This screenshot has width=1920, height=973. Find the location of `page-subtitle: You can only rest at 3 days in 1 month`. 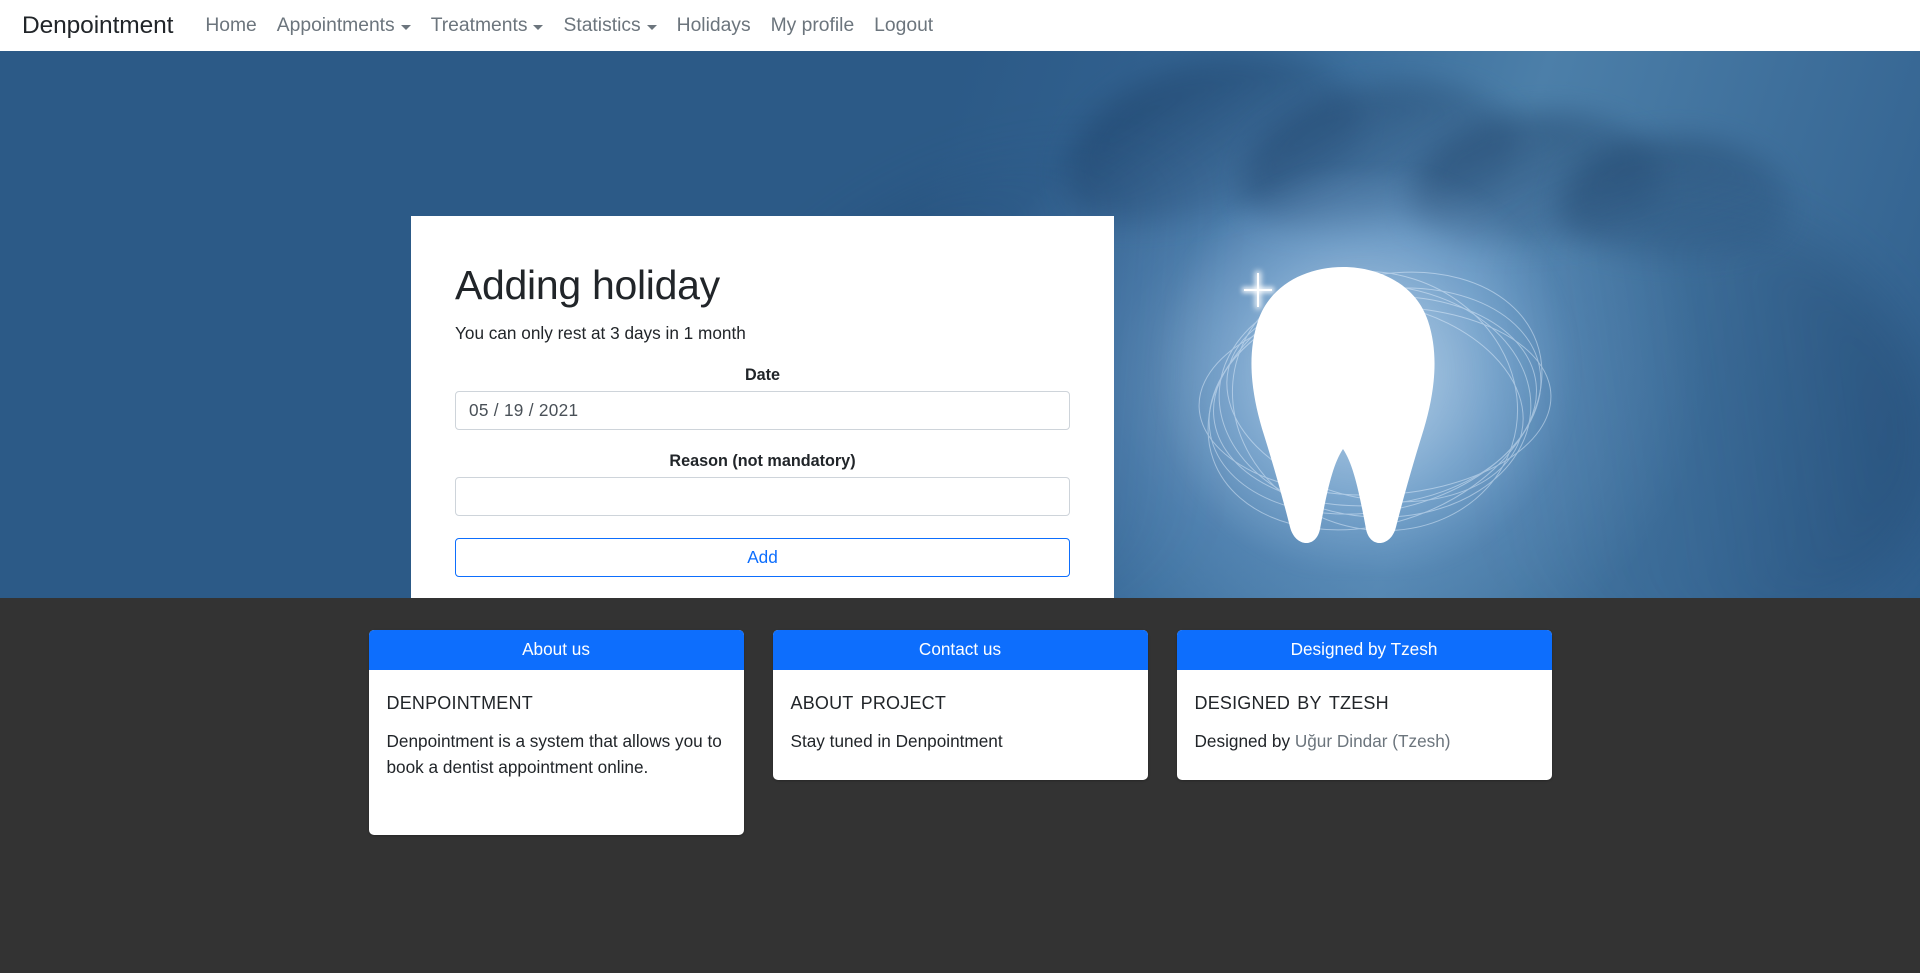

page-subtitle: You can only rest at 3 days in 1 month is located at coordinates (600, 333).